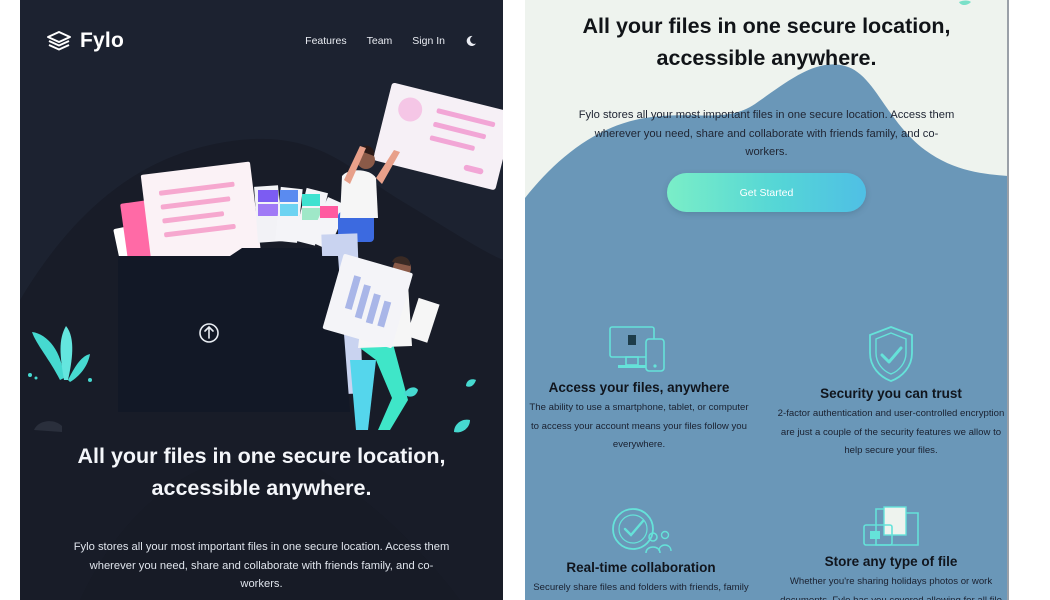 The width and height of the screenshot is (1050, 600). What do you see at coordinates (891, 354) in the screenshot?
I see `shield-check-icon` at bounding box center [891, 354].